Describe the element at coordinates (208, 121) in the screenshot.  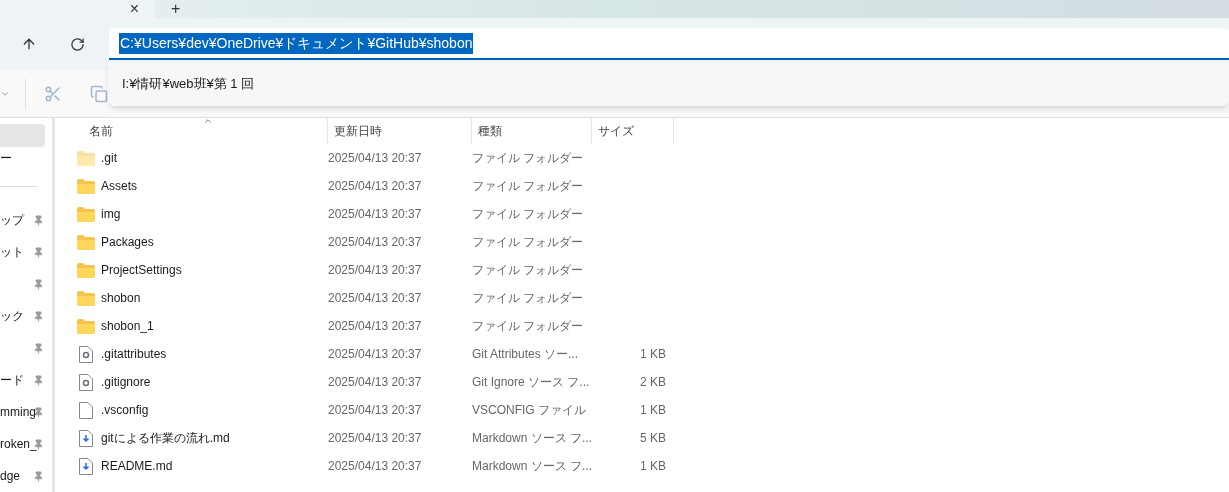
I see `sort-chevron-icon` at that location.